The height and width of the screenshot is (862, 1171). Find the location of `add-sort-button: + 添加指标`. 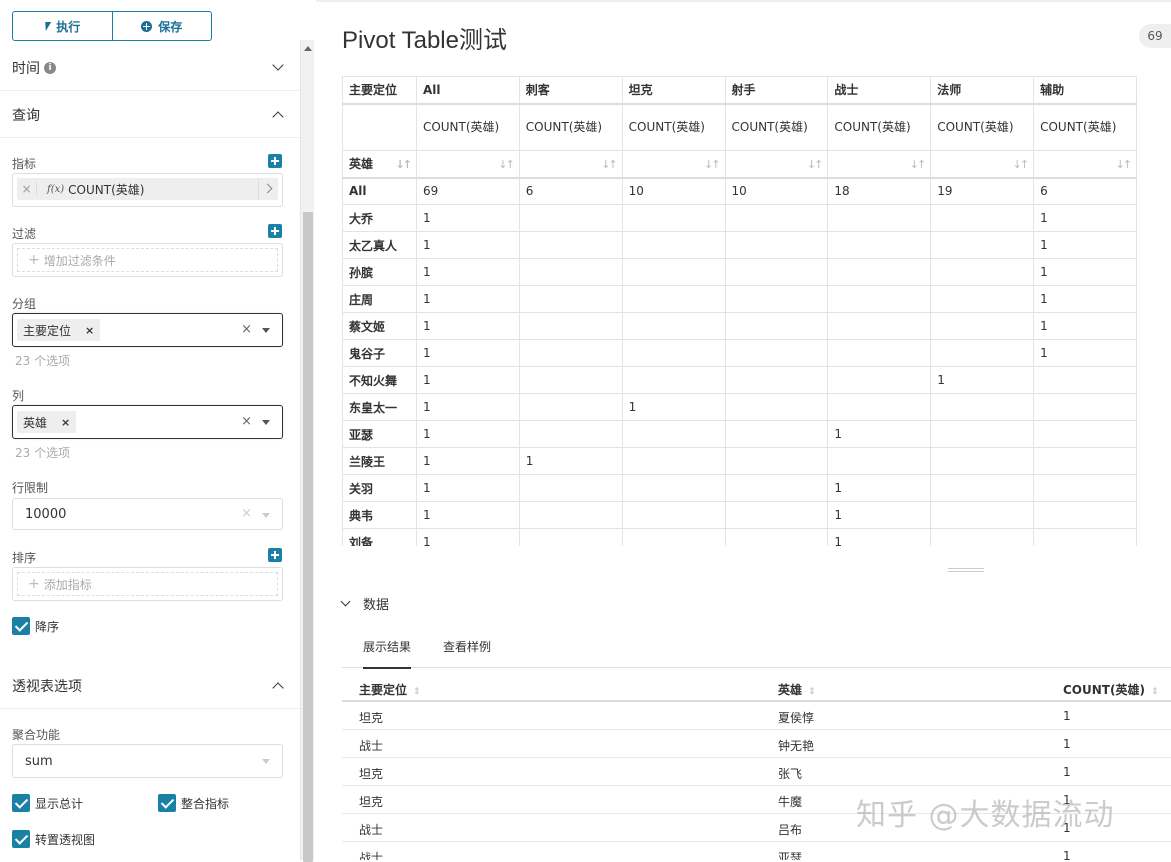

add-sort-button: + 添加指标 is located at coordinates (147, 584).